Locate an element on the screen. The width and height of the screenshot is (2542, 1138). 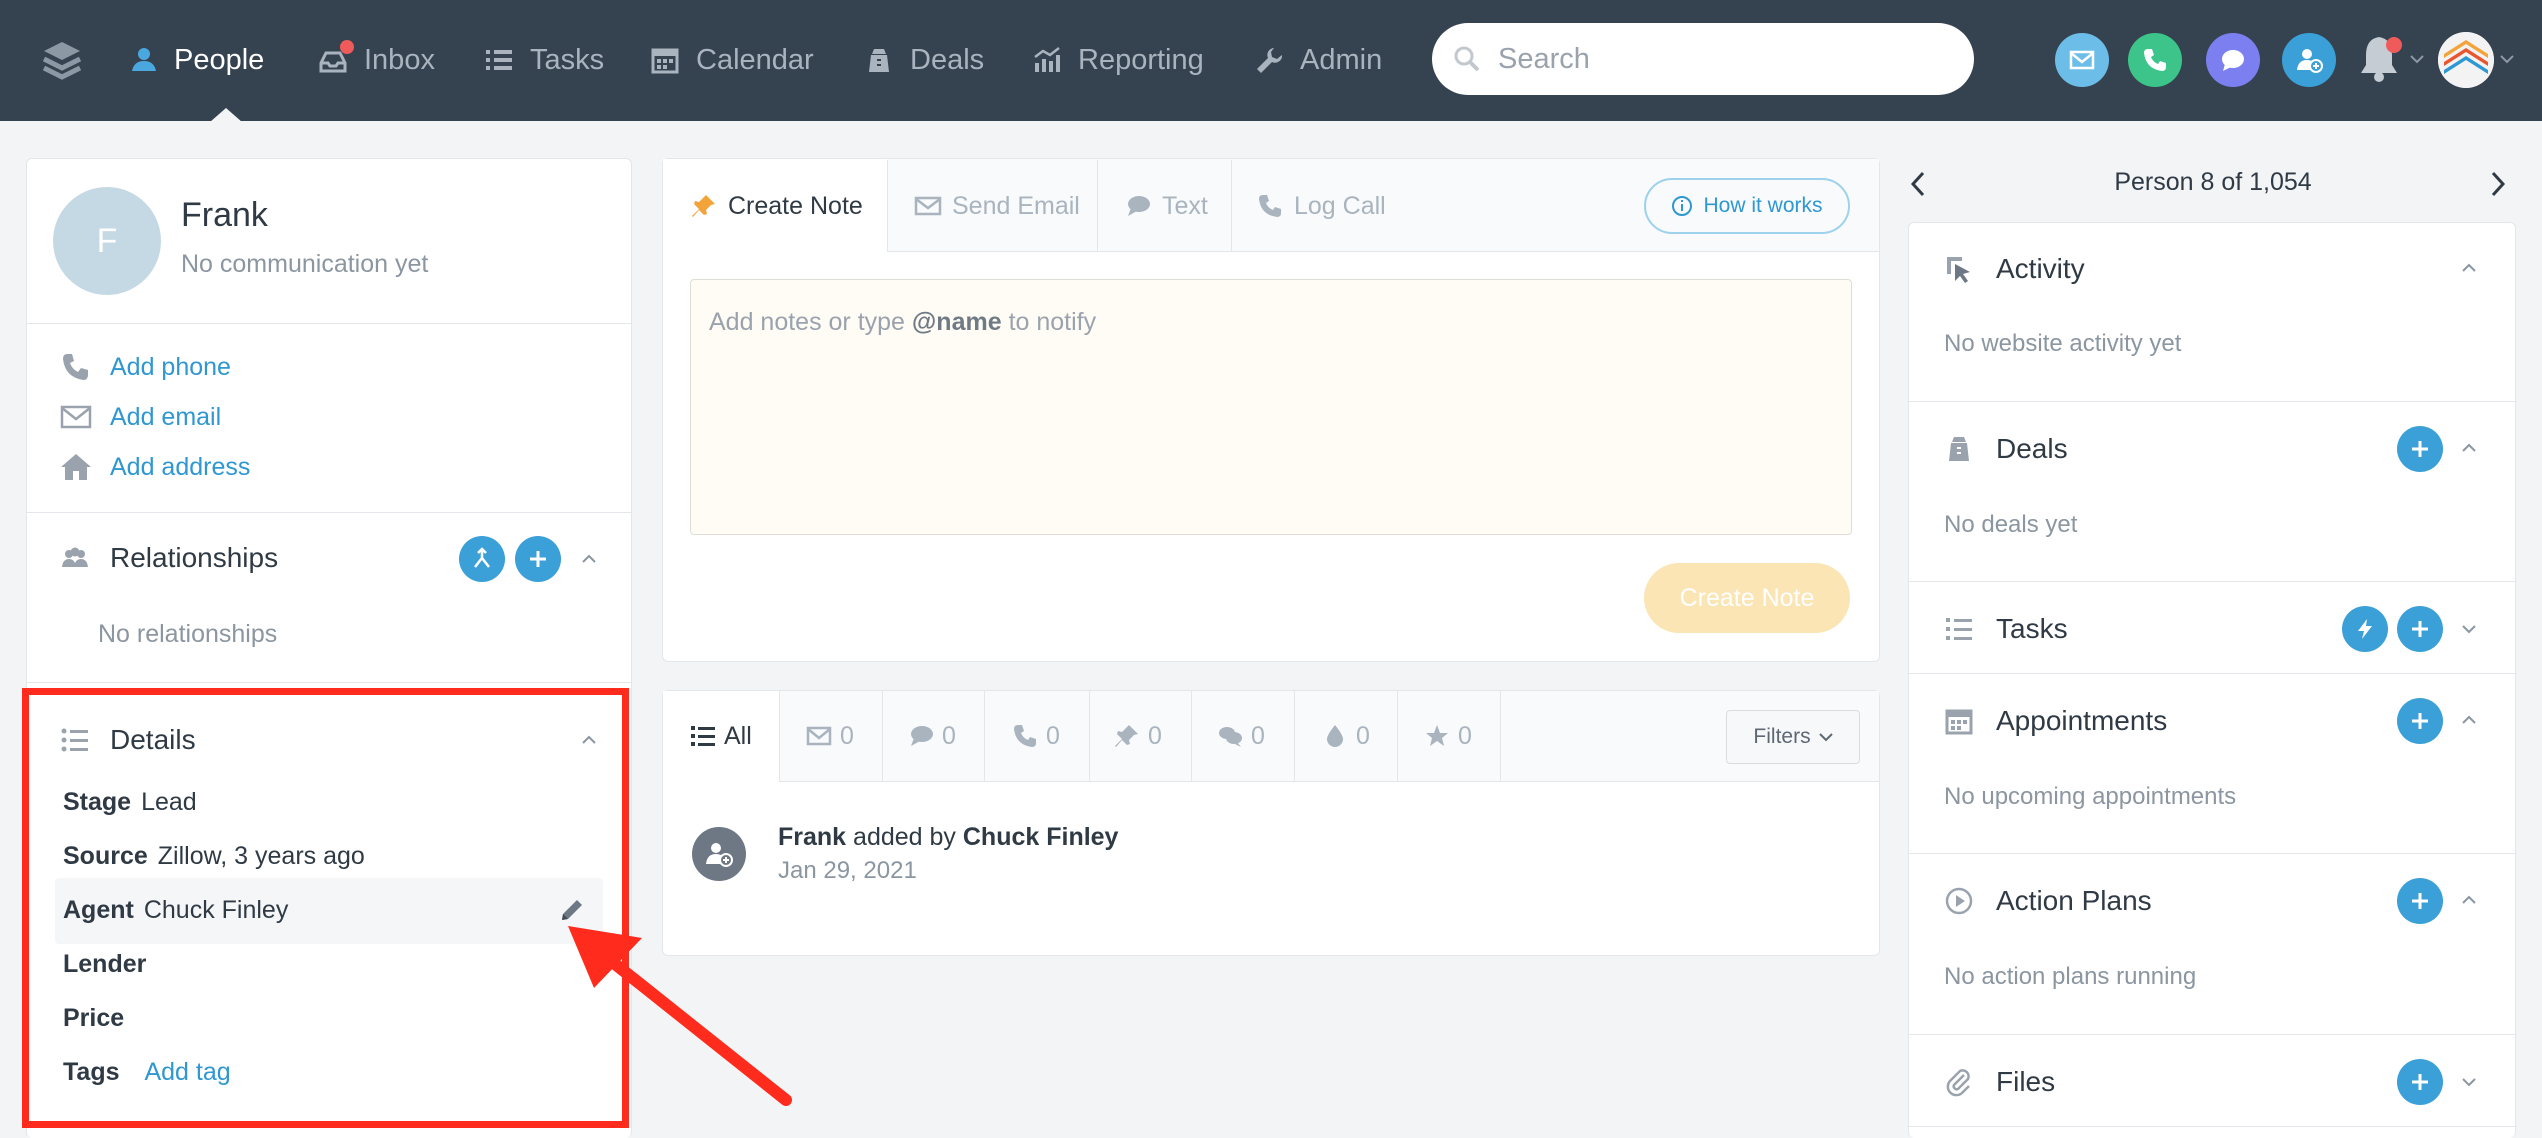
nav-tasks-label: Tasks is located at coordinates (567, 59).